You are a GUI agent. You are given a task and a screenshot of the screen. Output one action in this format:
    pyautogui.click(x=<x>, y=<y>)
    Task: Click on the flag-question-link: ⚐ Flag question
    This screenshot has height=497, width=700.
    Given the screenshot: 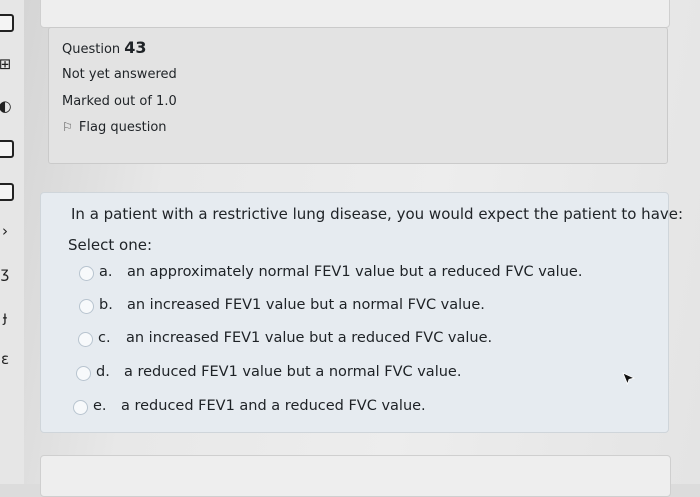 What is the action you would take?
    pyautogui.click(x=114, y=127)
    